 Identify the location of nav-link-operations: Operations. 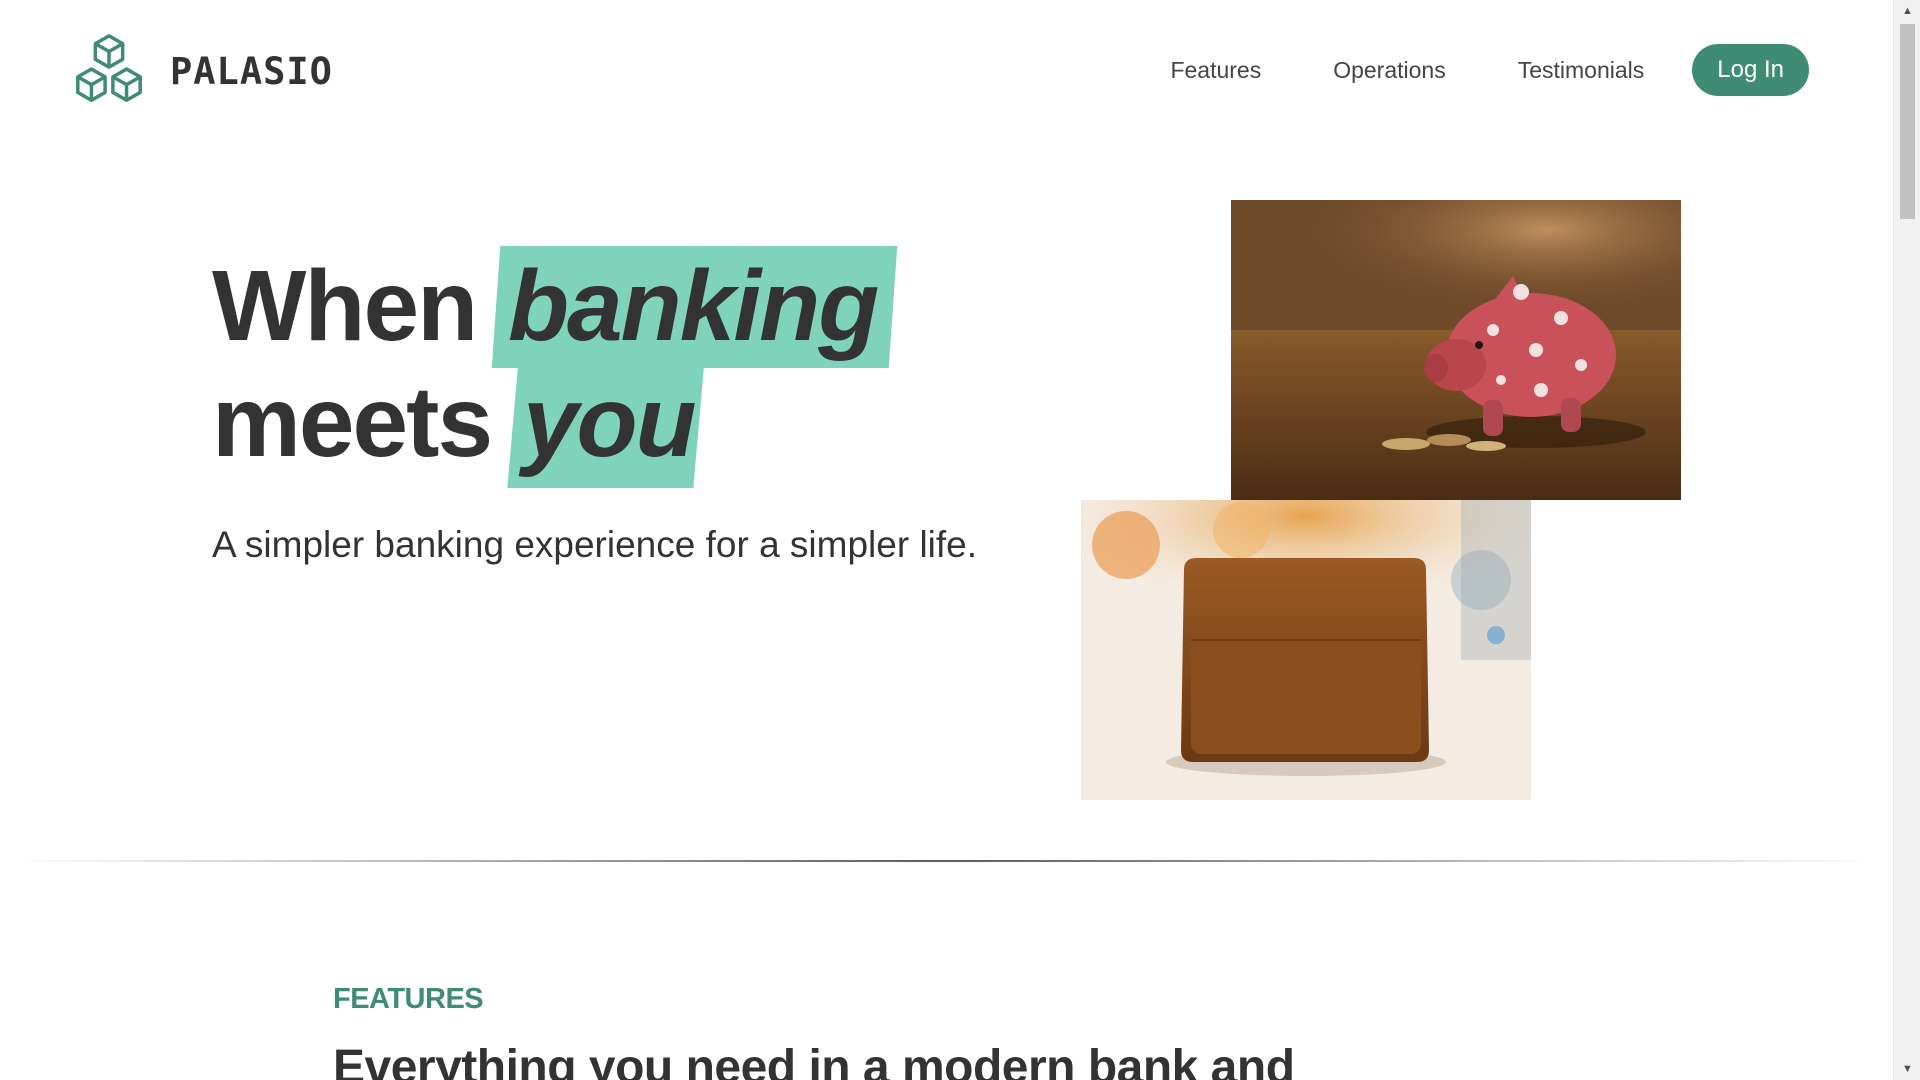
(1389, 70).